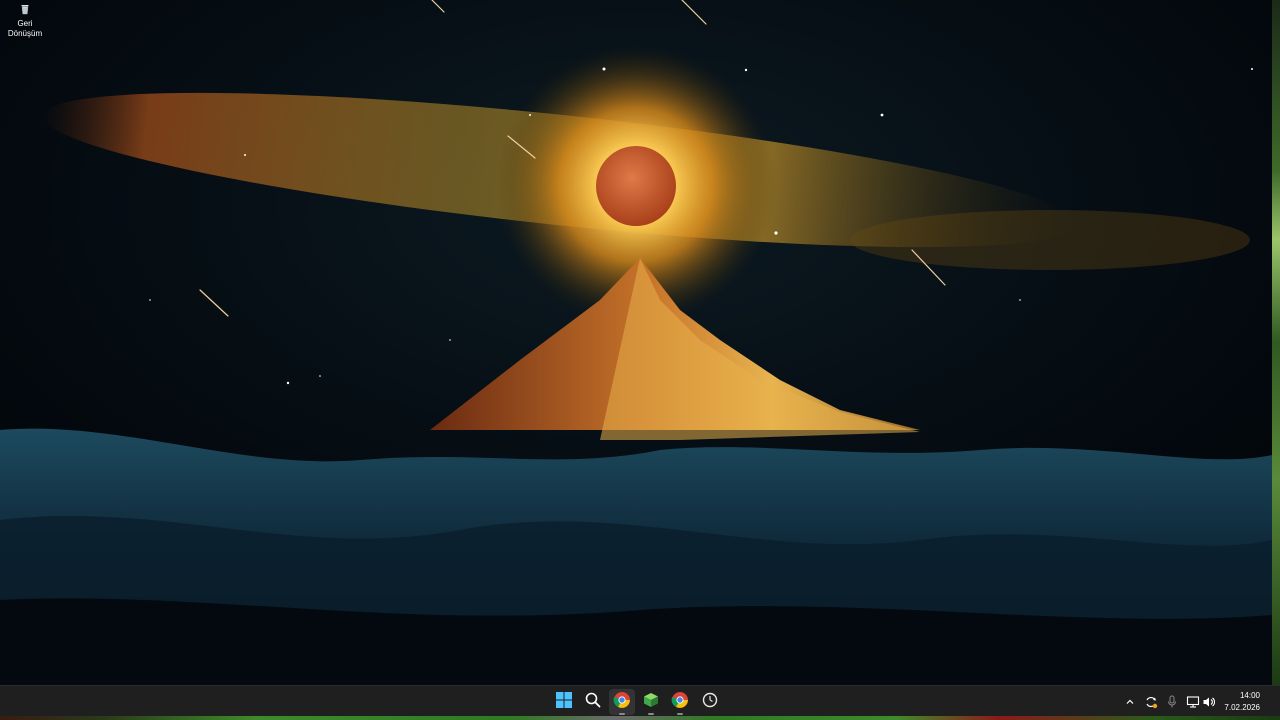 The width and height of the screenshot is (1280, 720). What do you see at coordinates (640, 718) in the screenshot?
I see `background-window-edge-bottom` at bounding box center [640, 718].